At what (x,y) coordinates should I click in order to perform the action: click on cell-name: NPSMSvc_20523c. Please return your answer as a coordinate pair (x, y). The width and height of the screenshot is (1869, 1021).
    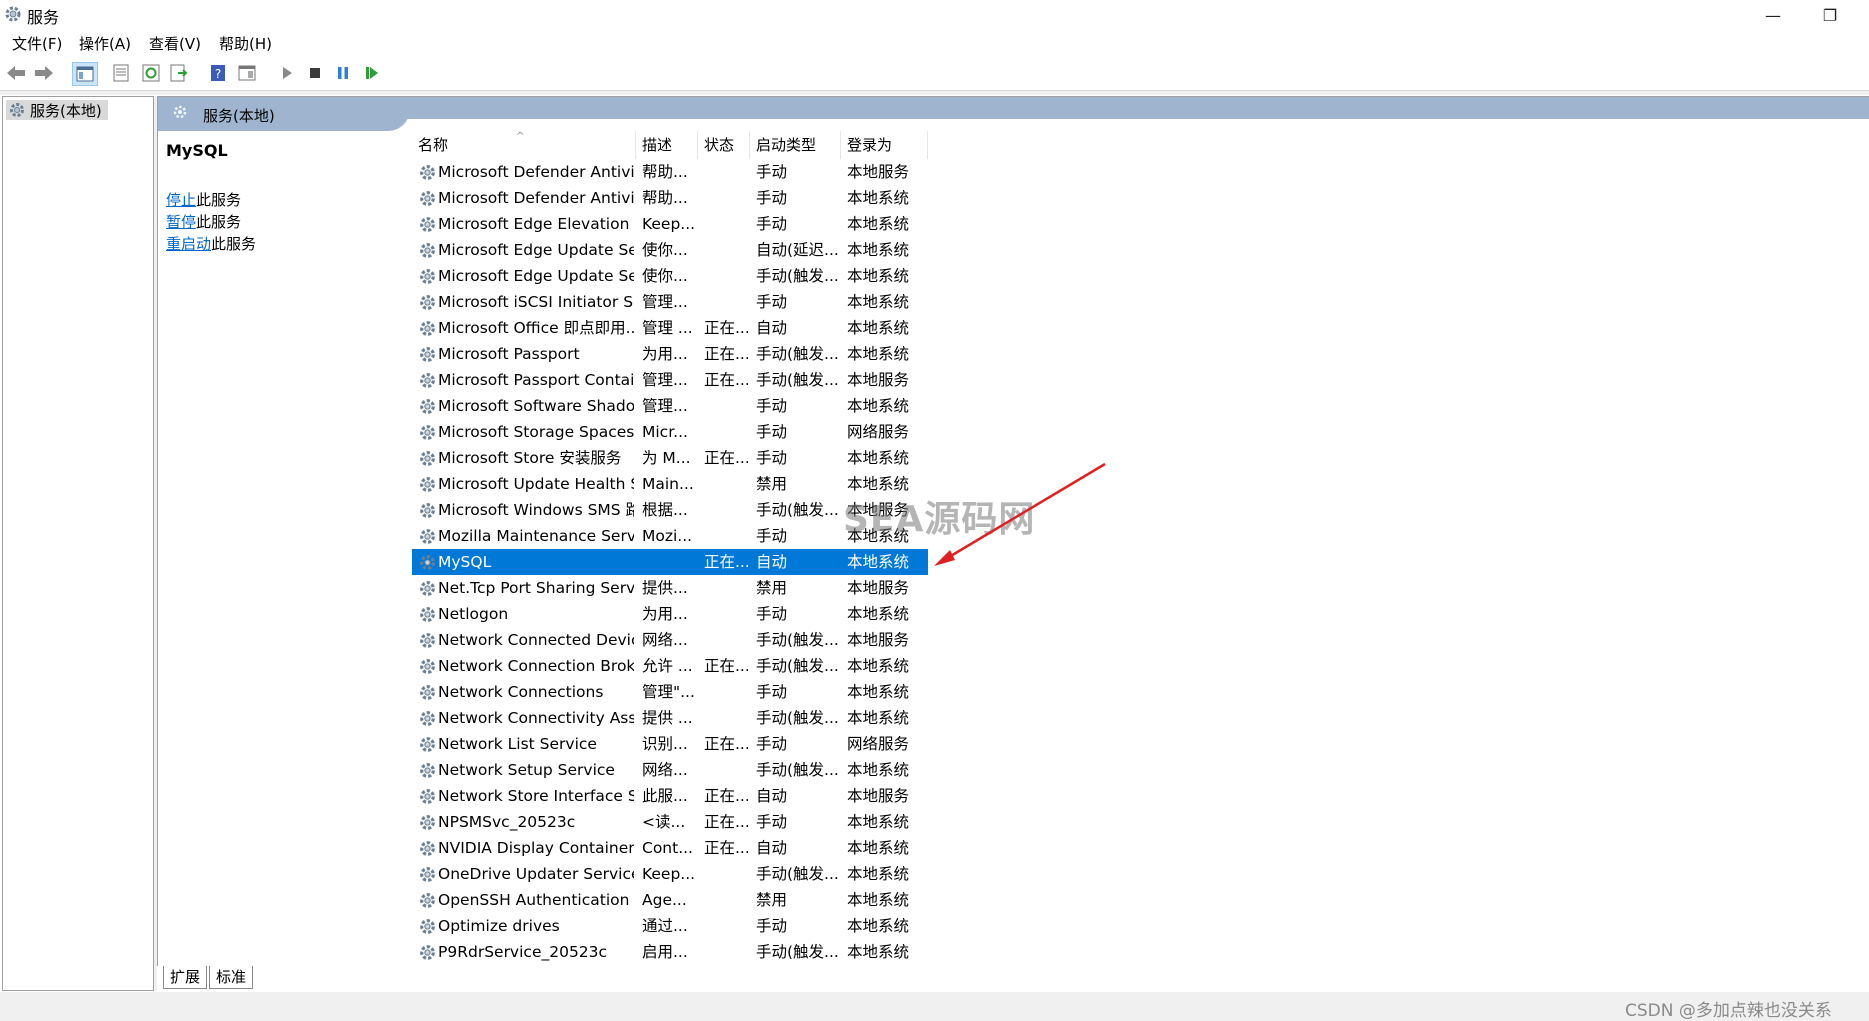
    Looking at the image, I should click on (507, 822).